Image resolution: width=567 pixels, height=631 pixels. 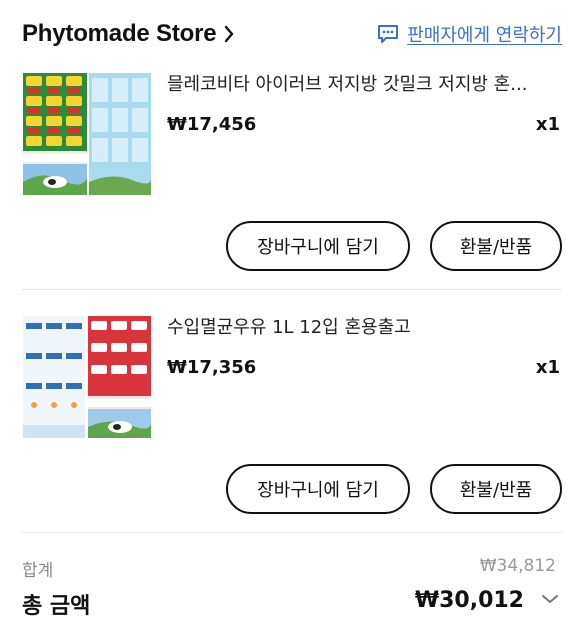 What do you see at coordinates (119, 33) in the screenshot?
I see `store-name: Phytomade Store` at bounding box center [119, 33].